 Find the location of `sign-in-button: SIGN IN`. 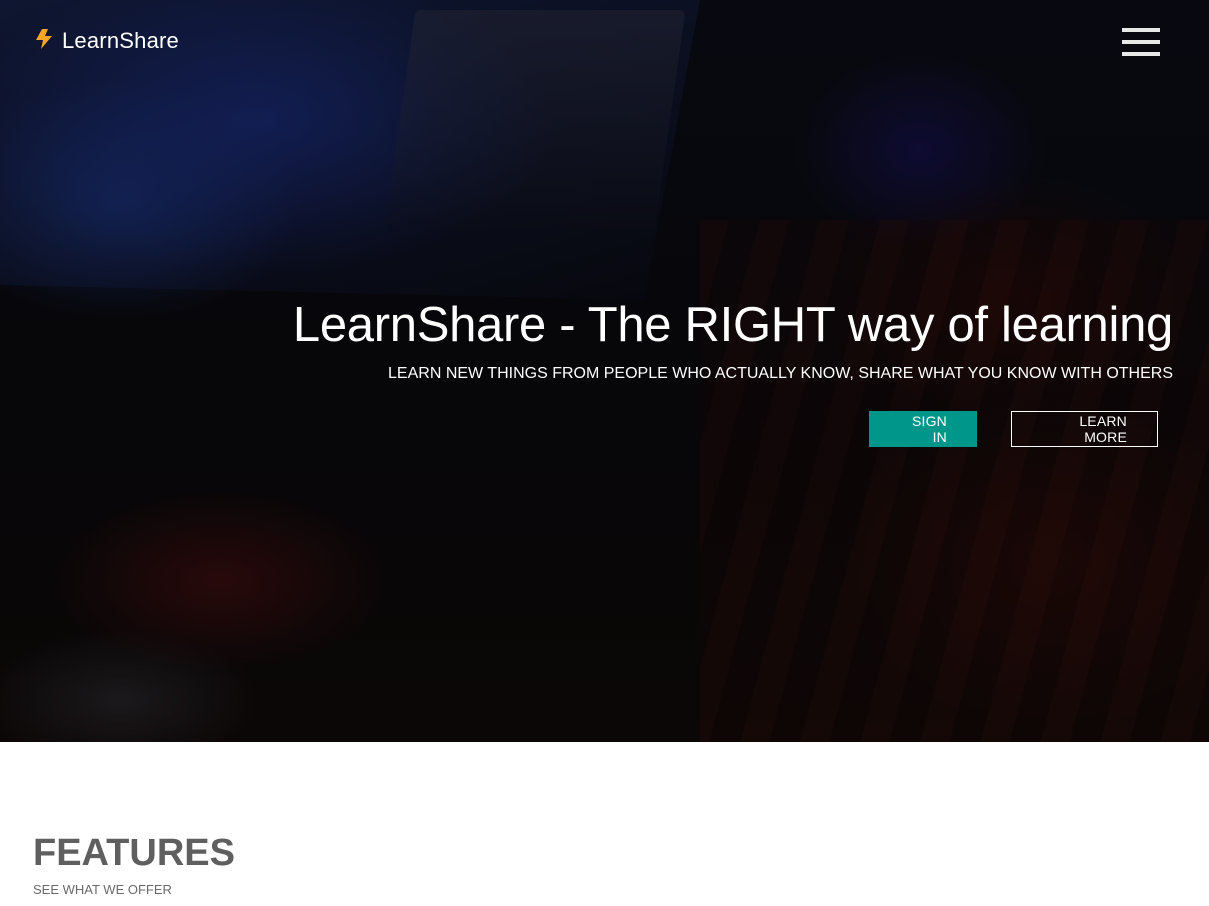

sign-in-button: SIGN IN is located at coordinates (923, 429).